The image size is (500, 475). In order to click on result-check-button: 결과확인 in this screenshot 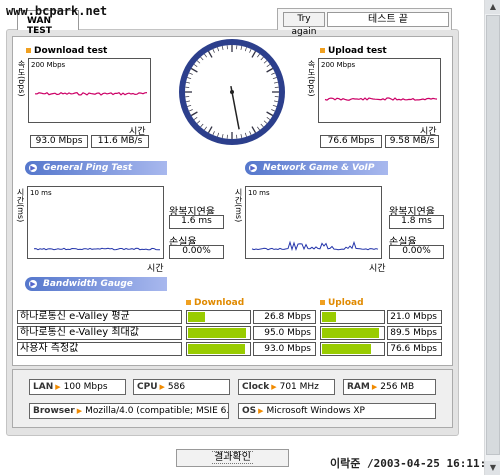, I will do `click(232, 458)`.